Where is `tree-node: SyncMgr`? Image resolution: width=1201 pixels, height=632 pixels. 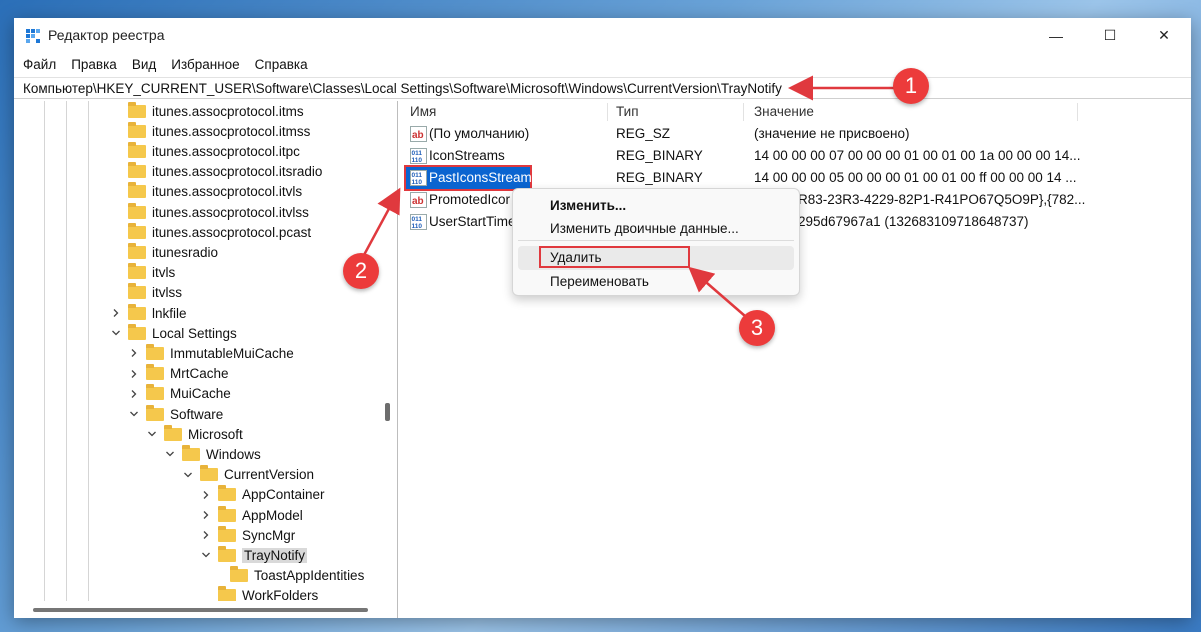
tree-node: SyncMgr is located at coordinates (247, 535).